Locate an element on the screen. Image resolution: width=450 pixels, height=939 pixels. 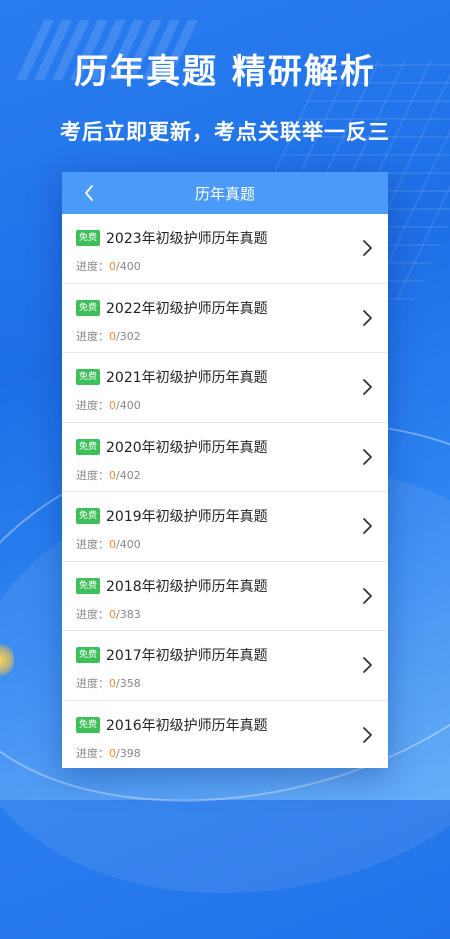
back-button is located at coordinates (89, 193).